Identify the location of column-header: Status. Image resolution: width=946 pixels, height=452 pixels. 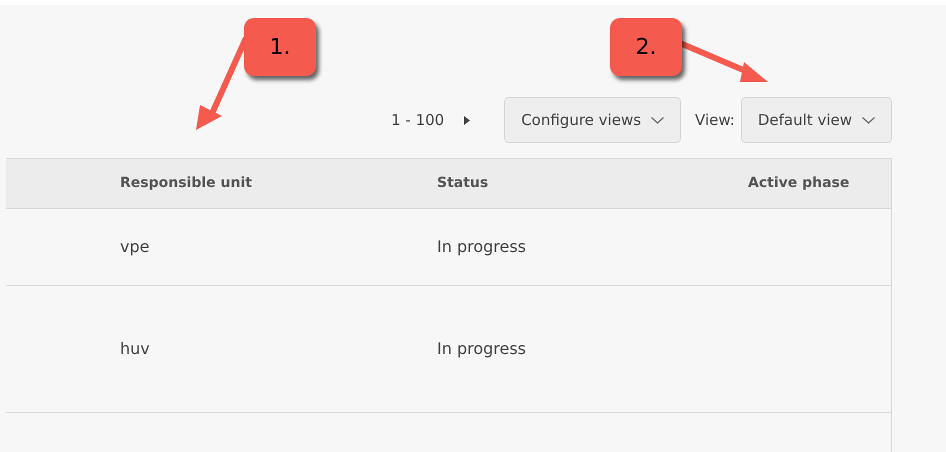
(462, 183).